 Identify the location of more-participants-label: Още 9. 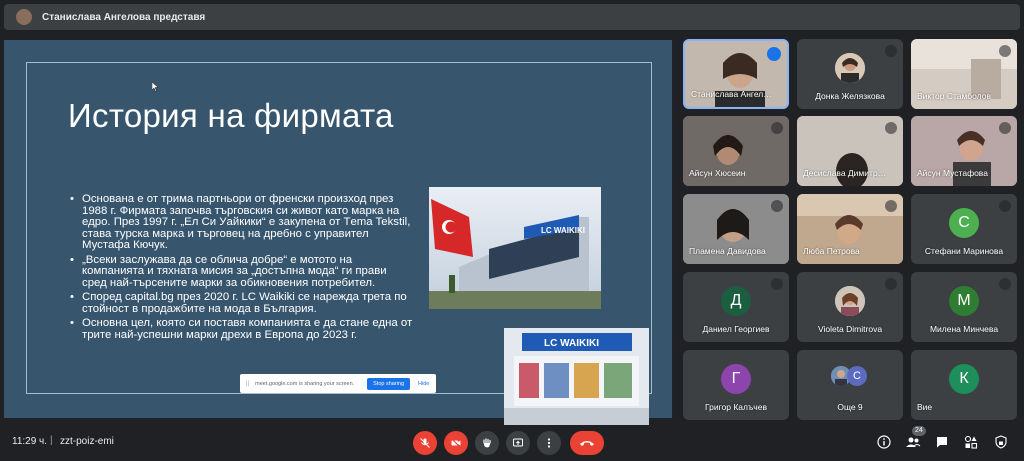
(850, 407).